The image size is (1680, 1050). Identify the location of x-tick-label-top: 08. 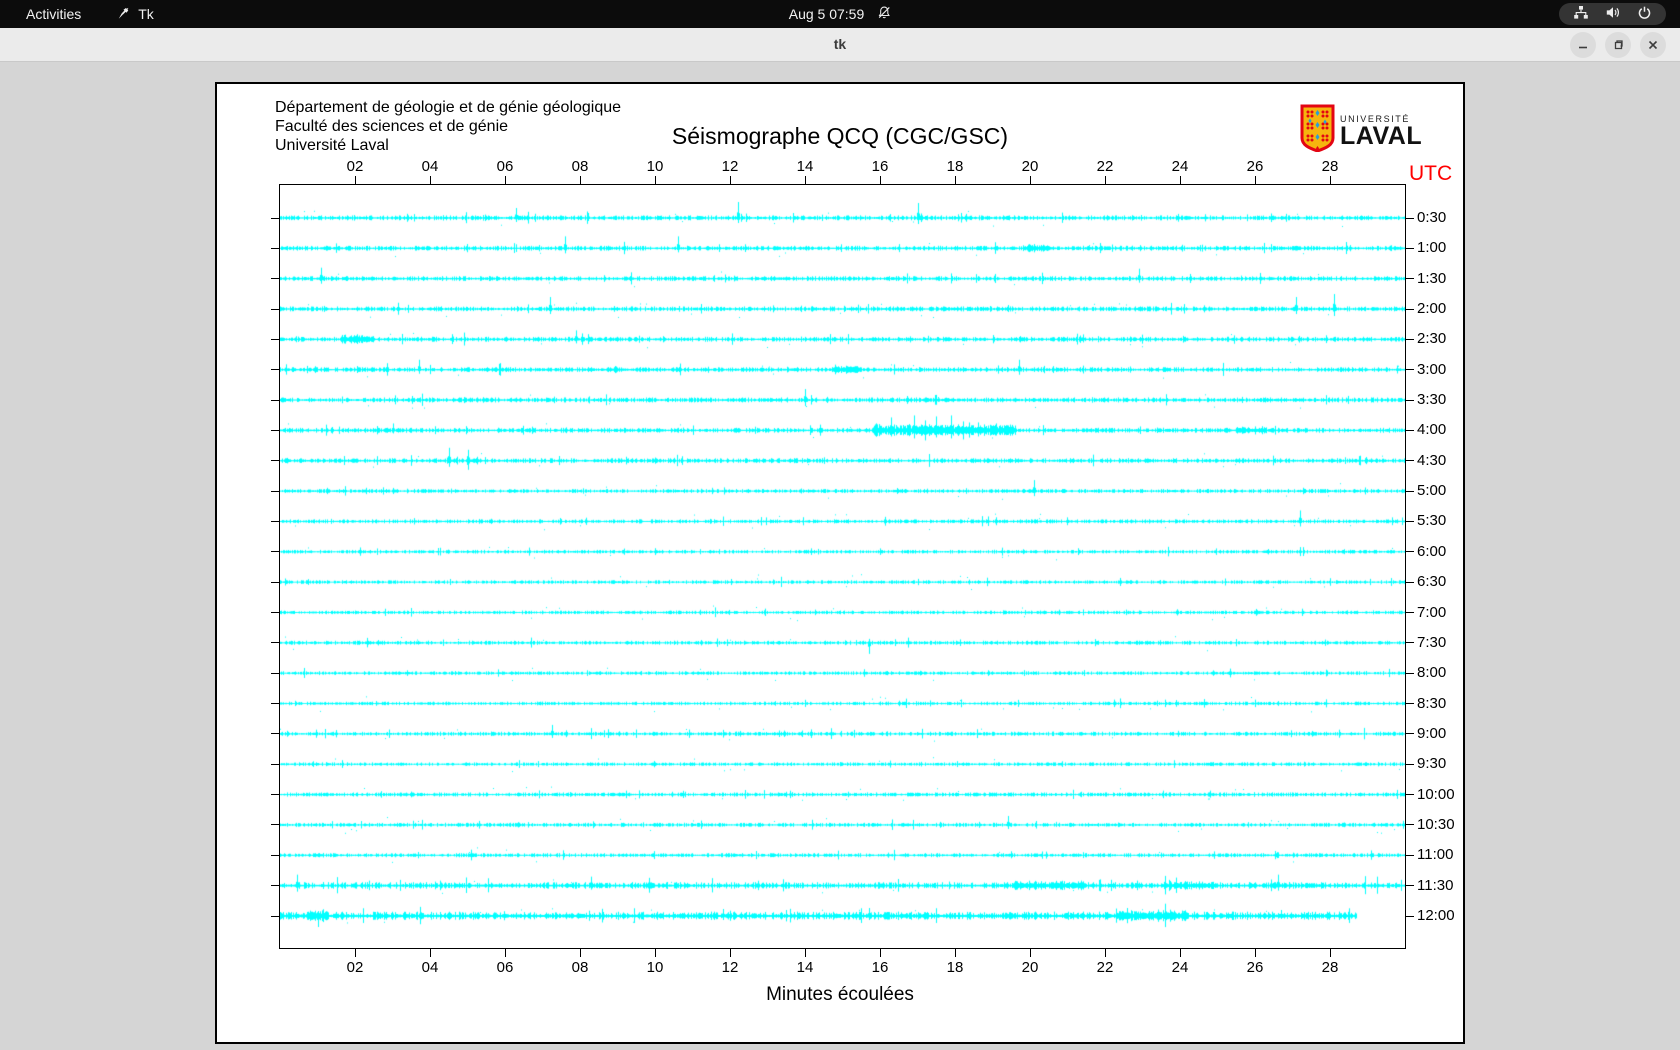
(580, 166).